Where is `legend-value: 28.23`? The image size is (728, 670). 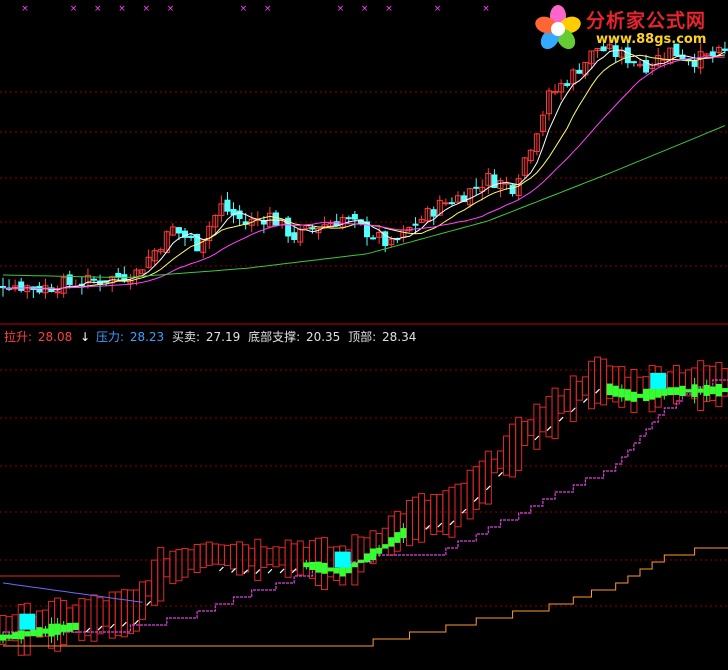
legend-value: 28.23 is located at coordinates (147, 337).